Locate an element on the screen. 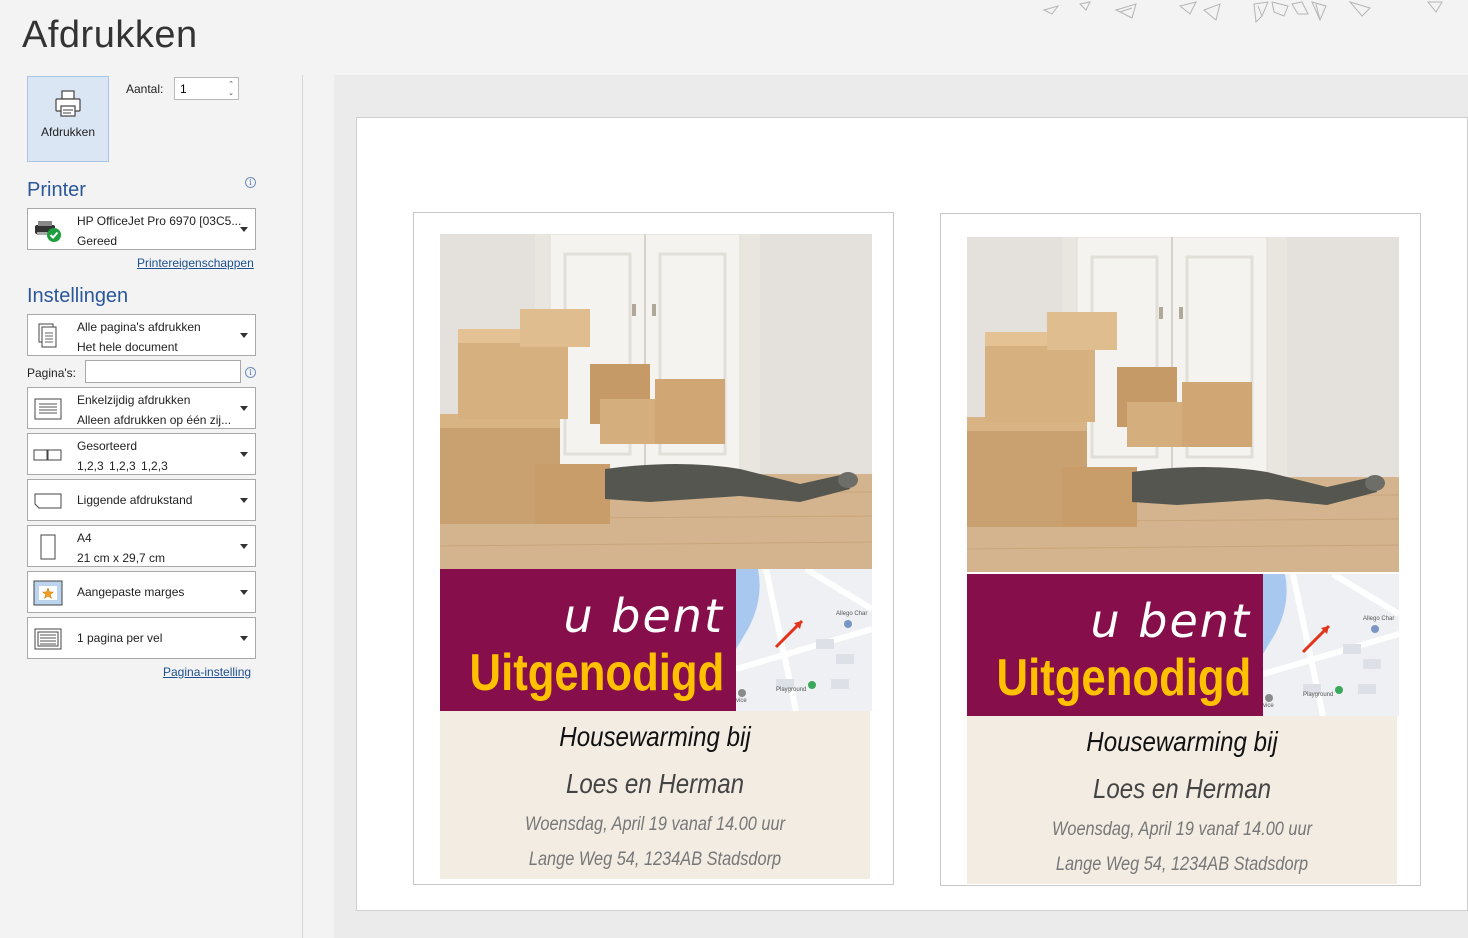 The height and width of the screenshot is (938, 1468). page-title: Afdrukken is located at coordinates (110, 35).